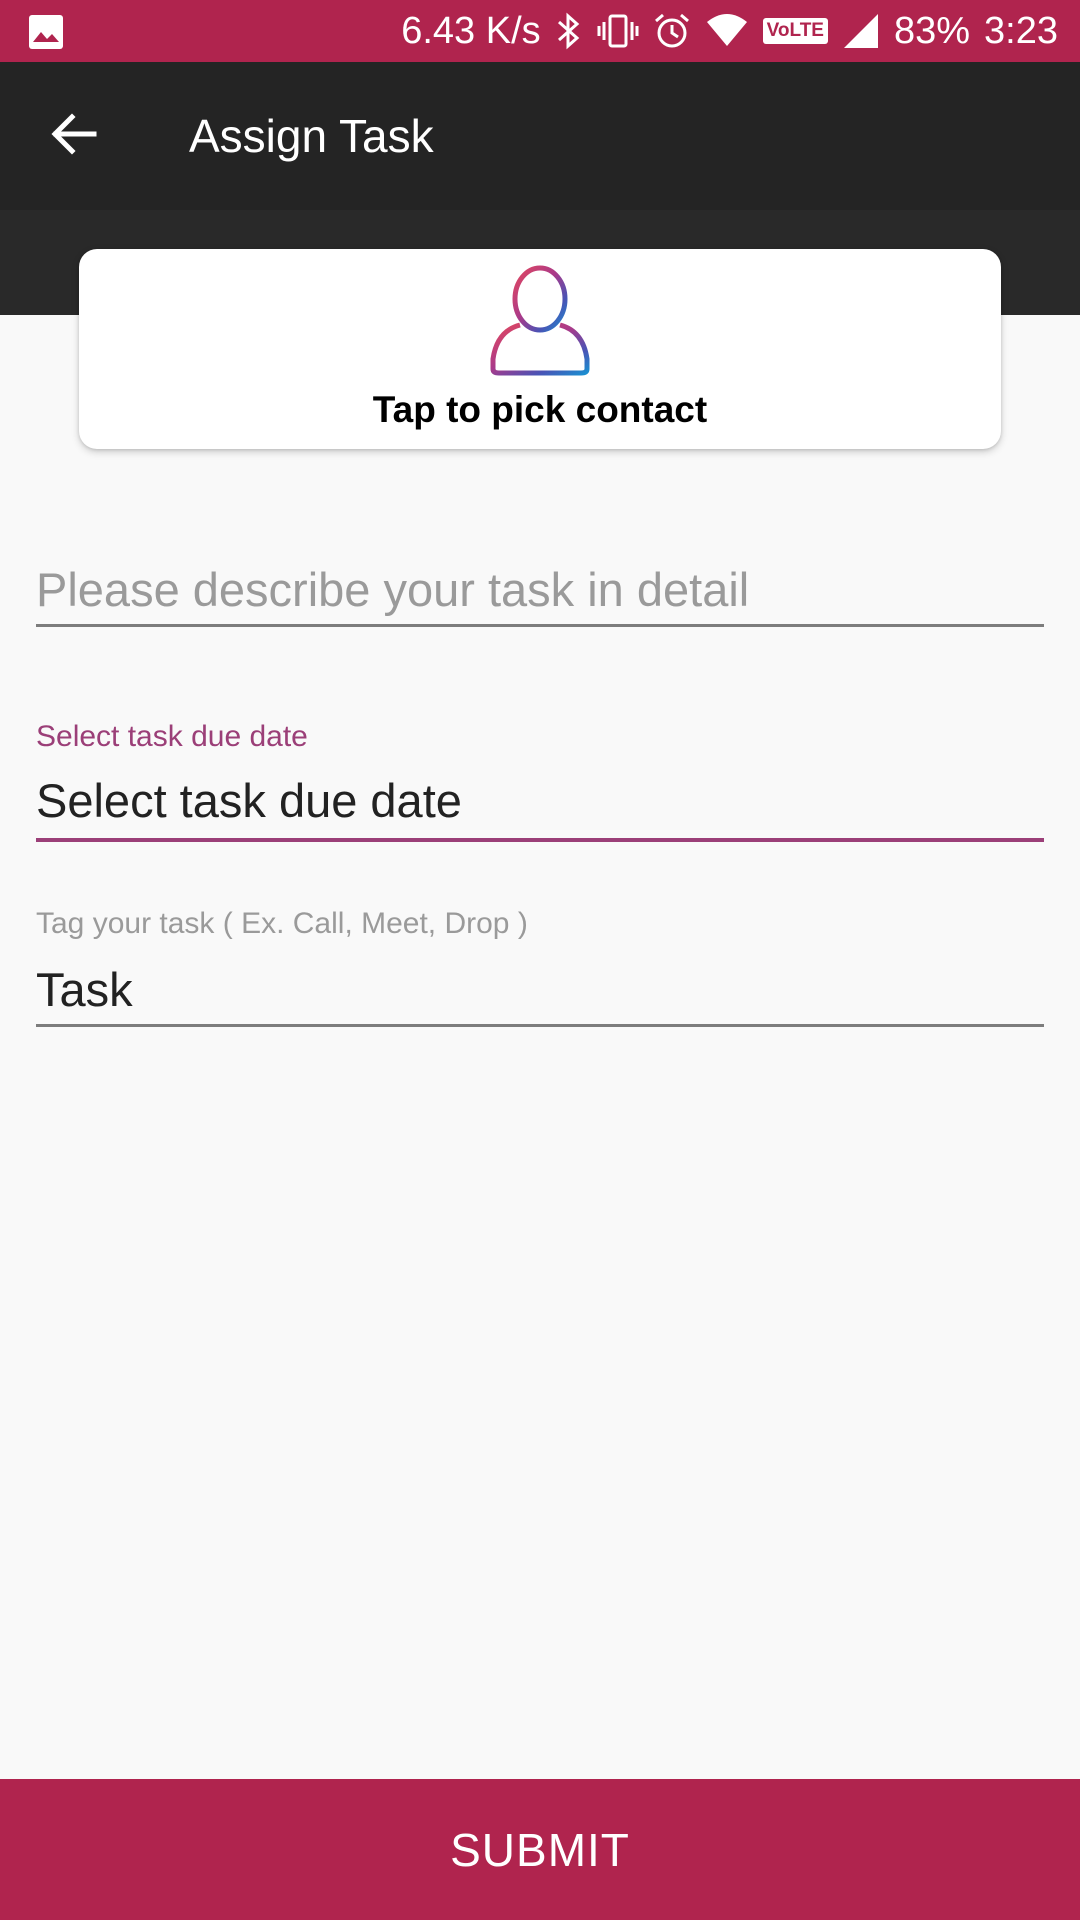  I want to click on volte-icon: VoLTE, so click(795, 31).